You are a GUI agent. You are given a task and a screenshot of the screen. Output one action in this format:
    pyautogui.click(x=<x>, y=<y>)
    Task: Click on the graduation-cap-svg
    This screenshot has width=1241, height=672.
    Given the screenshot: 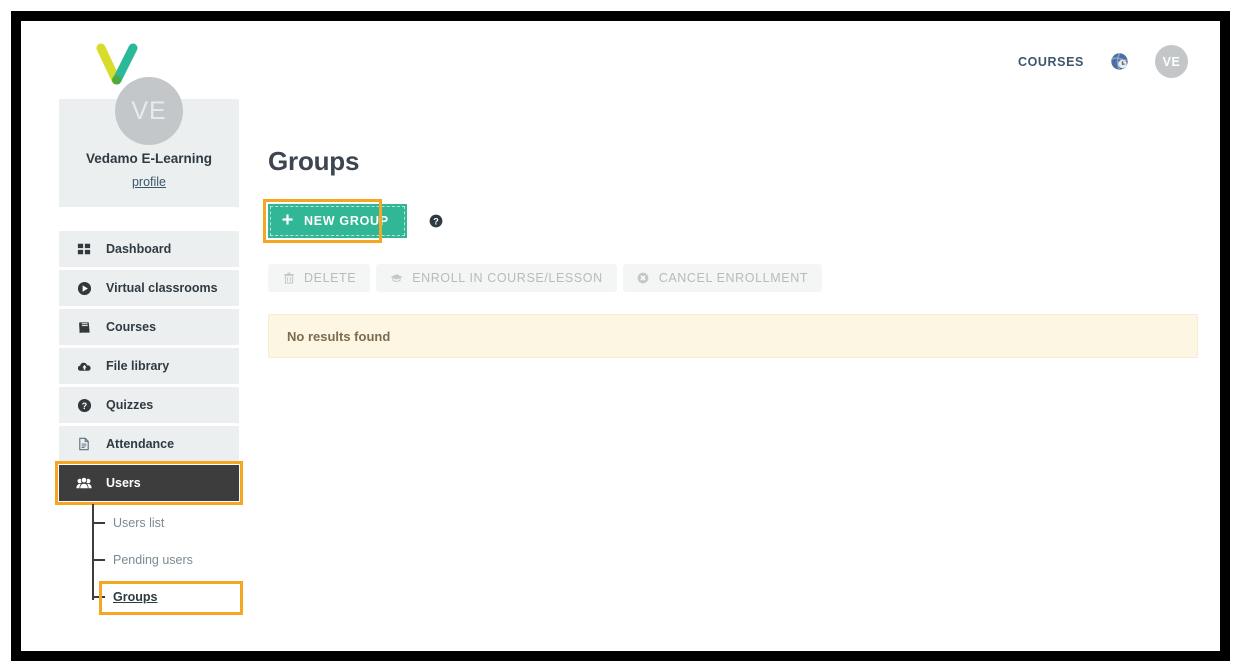 What is the action you would take?
    pyautogui.click(x=396, y=278)
    